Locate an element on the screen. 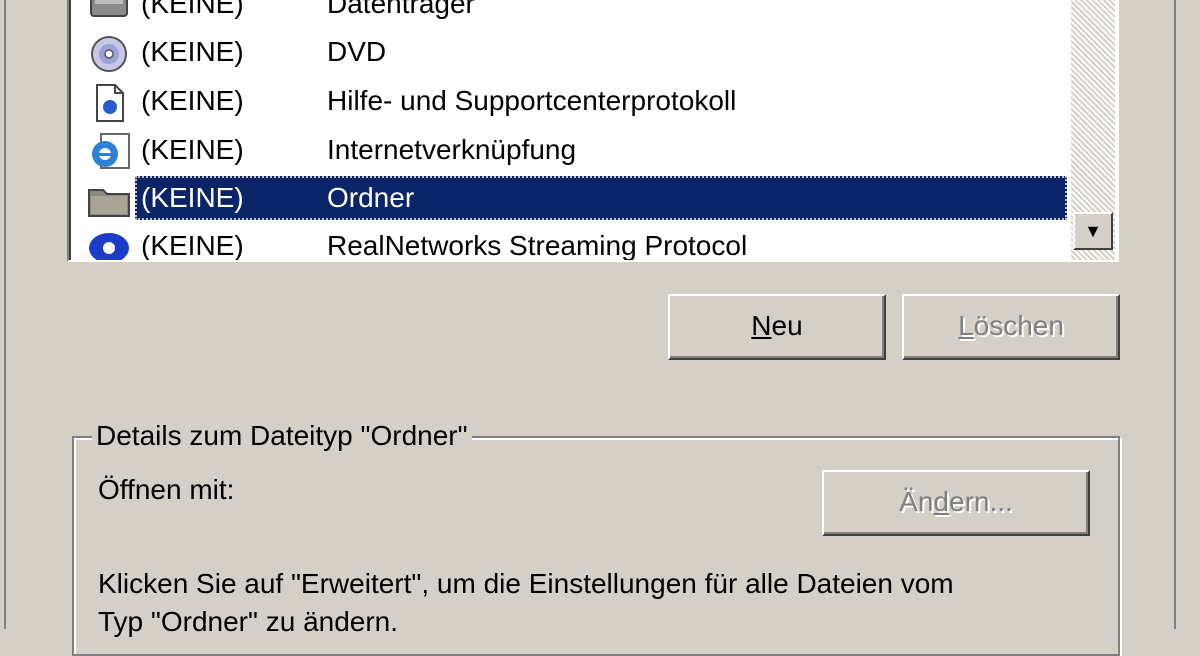 The image size is (1200, 656). list-item: (KEINE) Internetverknüpfung is located at coordinates (587, 152).